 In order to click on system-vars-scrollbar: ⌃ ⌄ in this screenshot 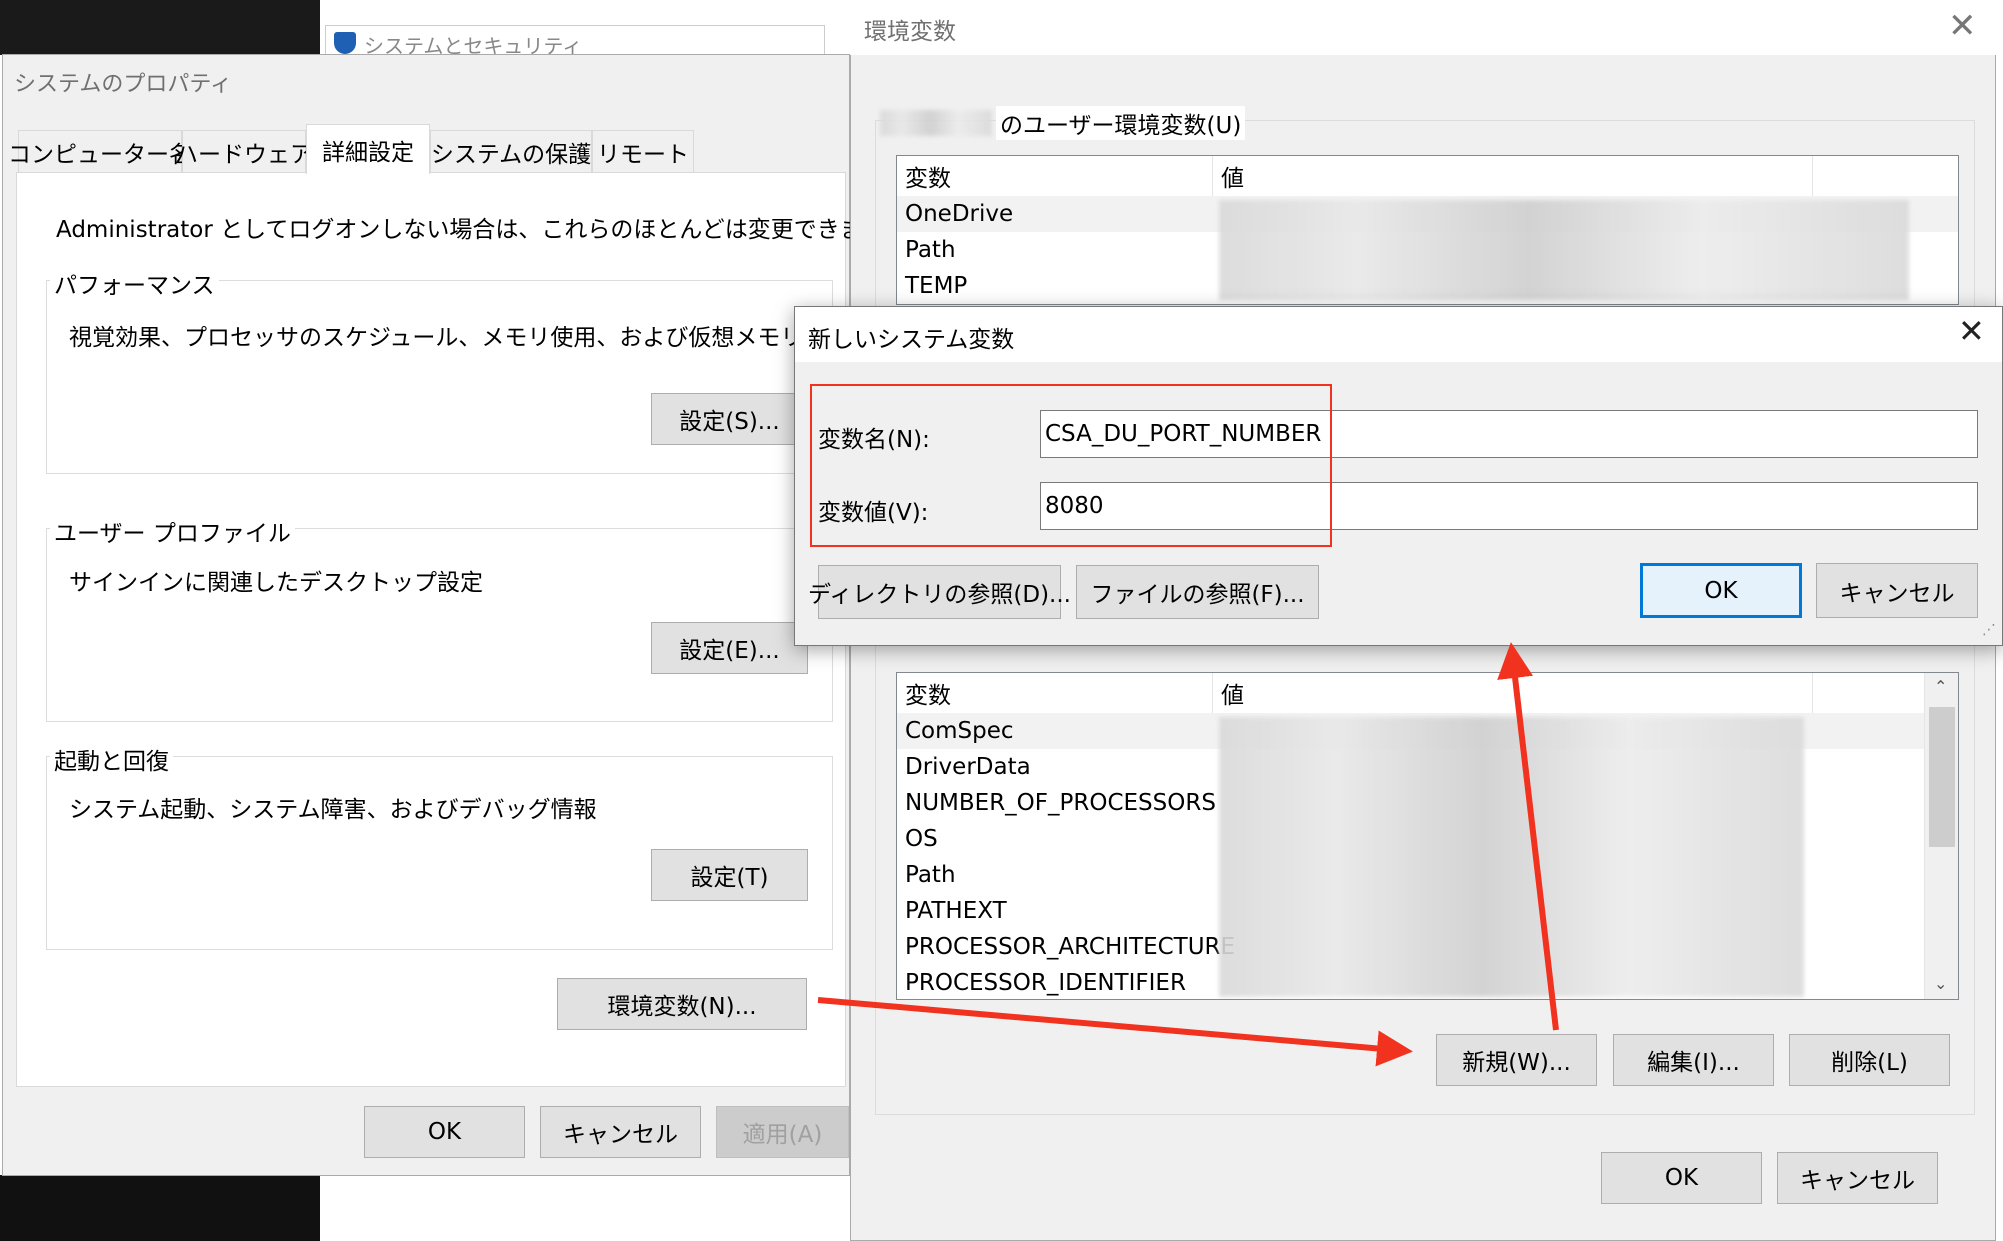, I will do `click(1941, 836)`.